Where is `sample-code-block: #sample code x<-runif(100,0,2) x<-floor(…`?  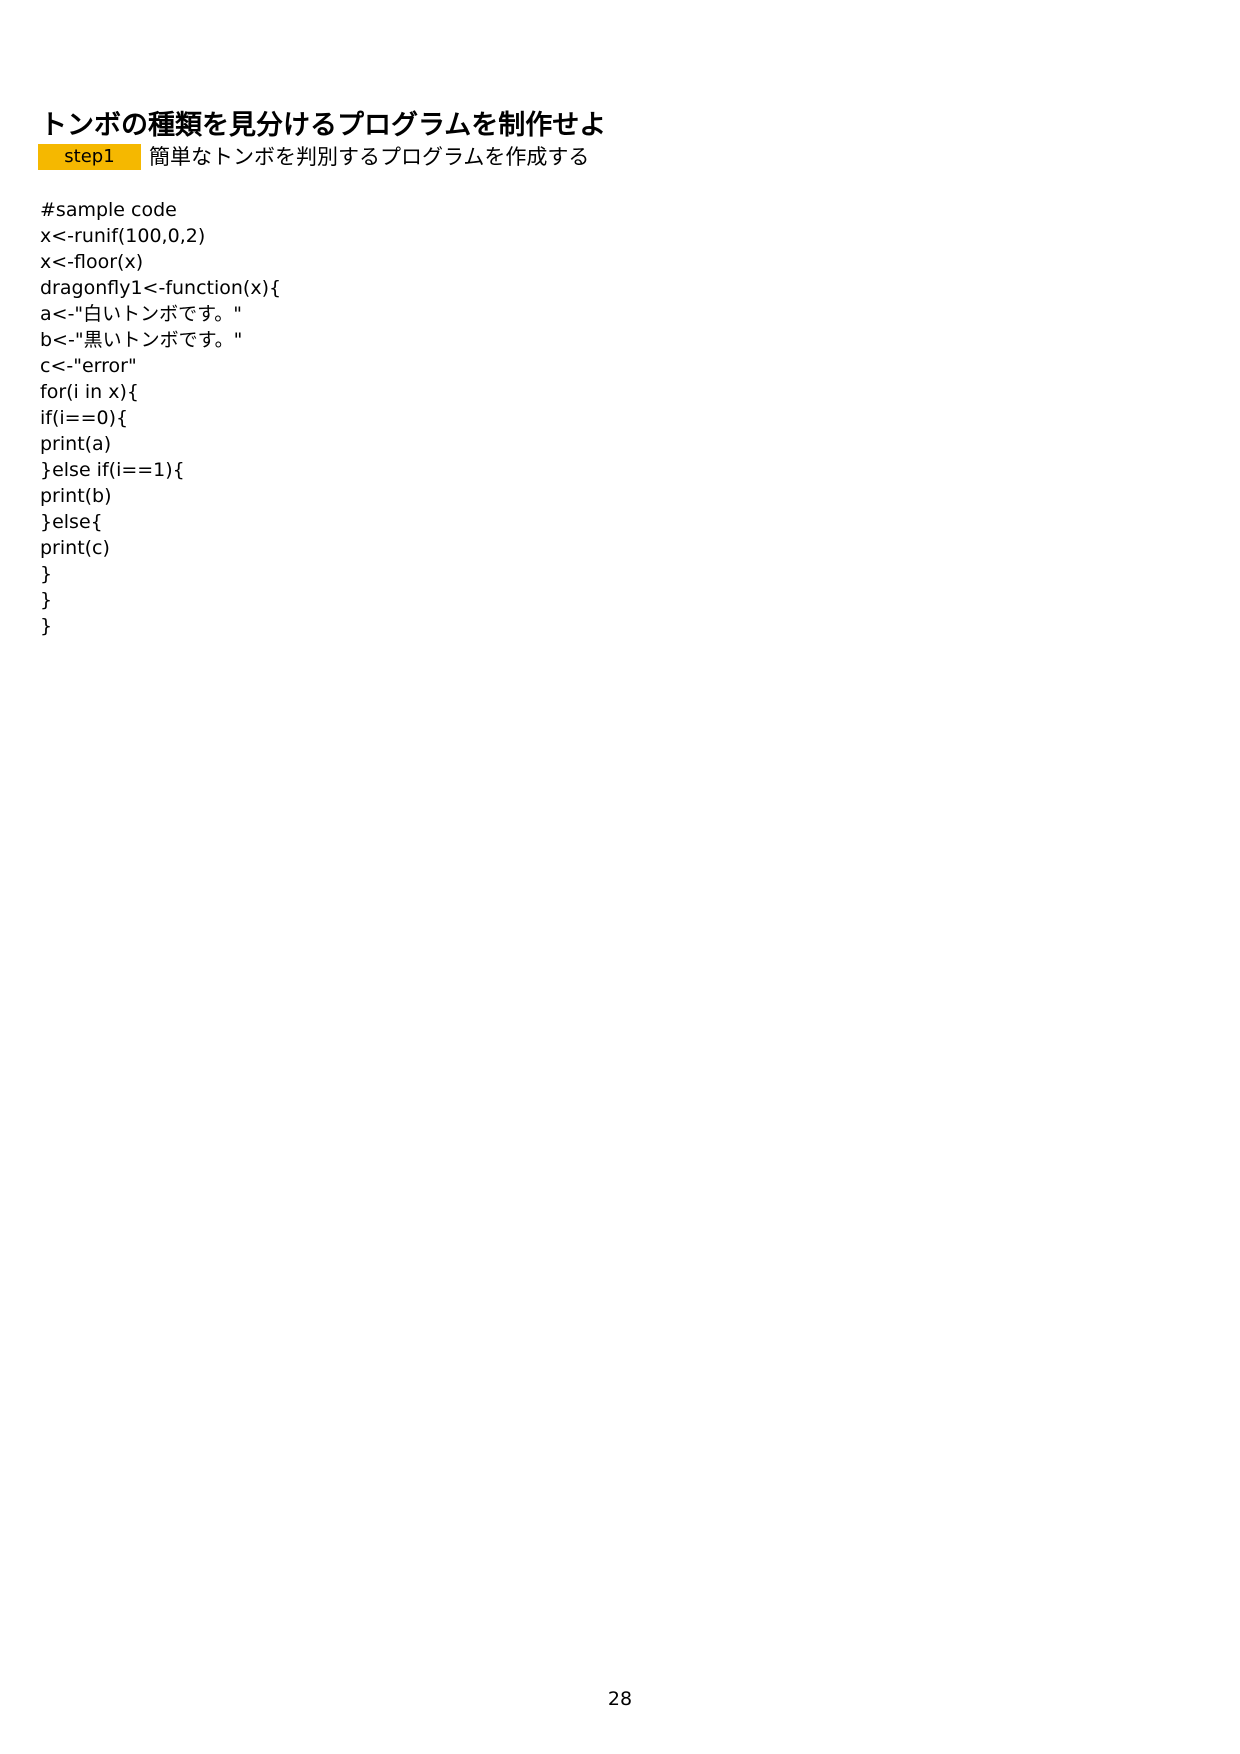 sample-code-block: #sample code x<-runif(100,0,2) x<-floor(… is located at coordinates (160, 418).